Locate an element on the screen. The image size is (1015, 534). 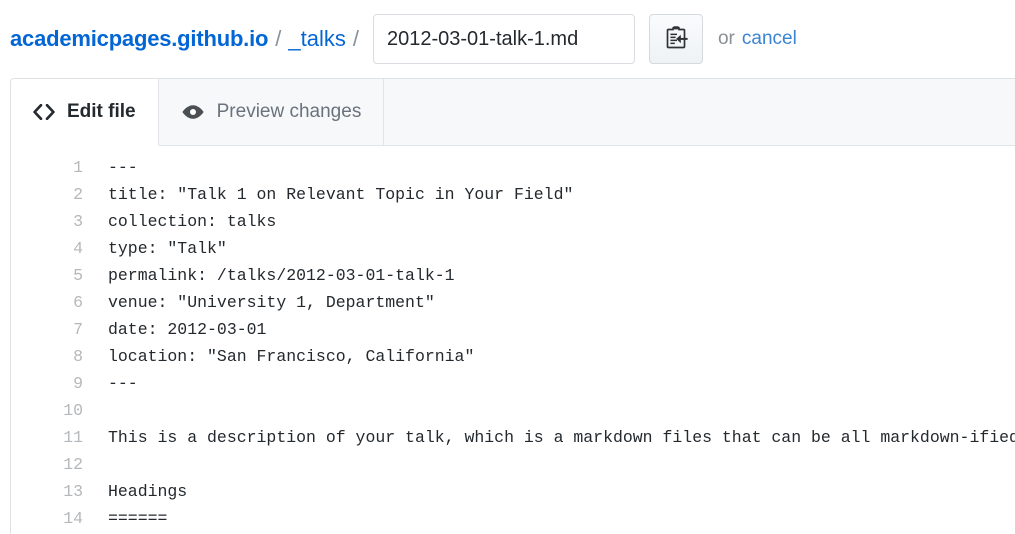
tab-edit-file: Edit file is located at coordinates (85, 112).